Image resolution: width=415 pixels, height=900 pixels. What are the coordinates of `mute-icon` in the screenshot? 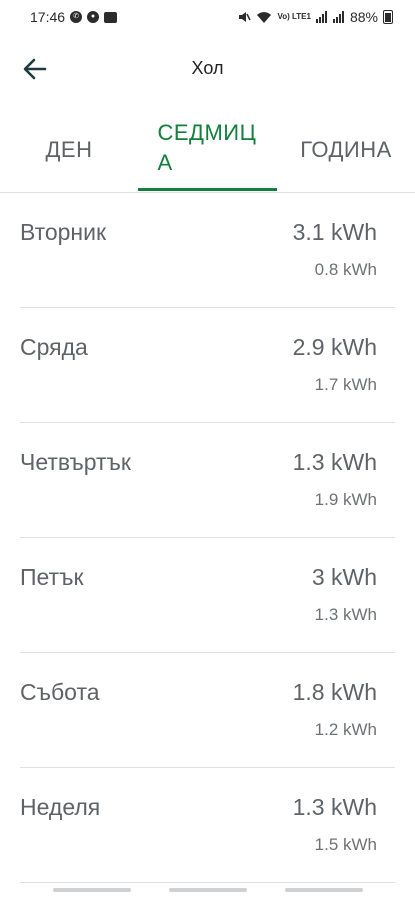 It's located at (244, 17).